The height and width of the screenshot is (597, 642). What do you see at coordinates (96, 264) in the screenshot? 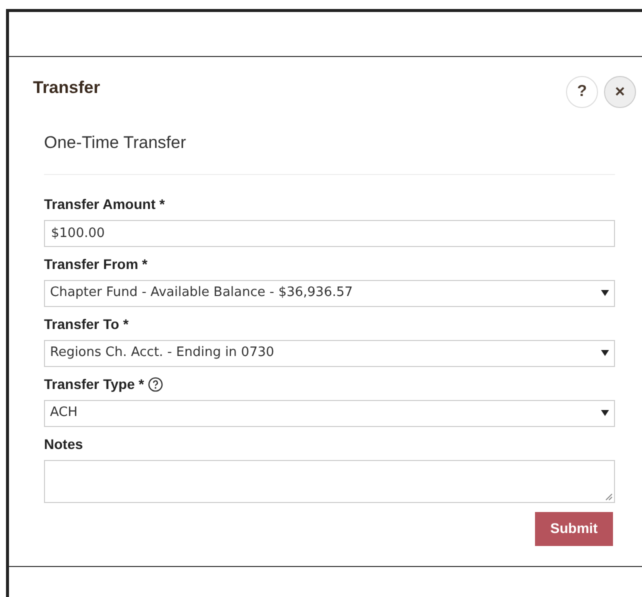
I see `field-label: Transfer From *` at bounding box center [96, 264].